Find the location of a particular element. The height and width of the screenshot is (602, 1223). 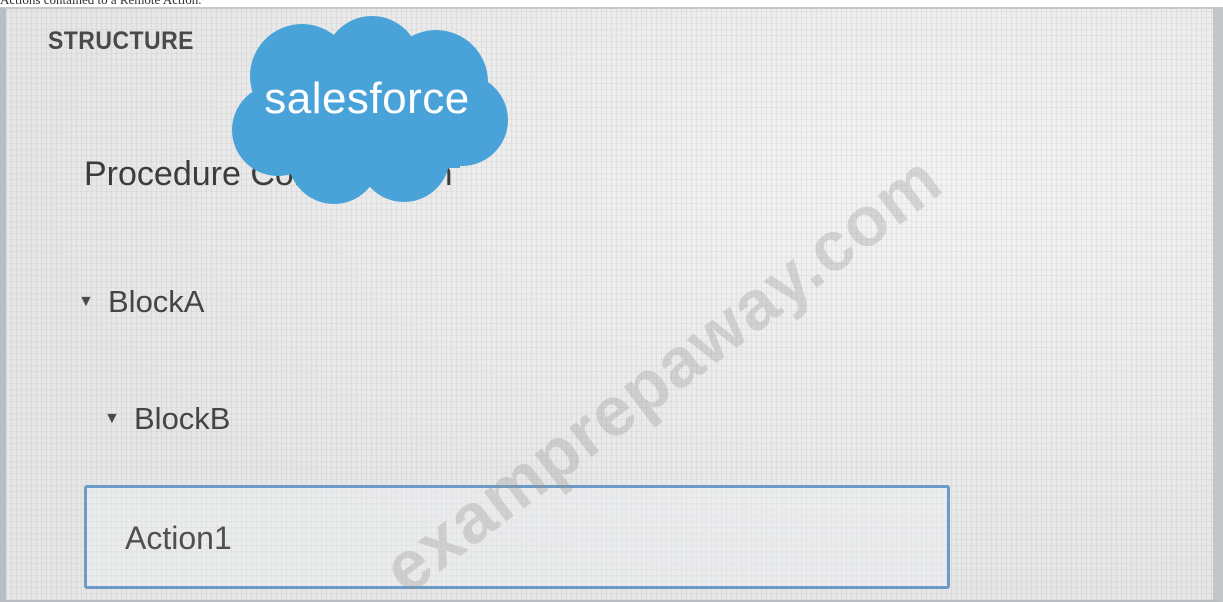

action-label: Action1 is located at coordinates (178, 538).